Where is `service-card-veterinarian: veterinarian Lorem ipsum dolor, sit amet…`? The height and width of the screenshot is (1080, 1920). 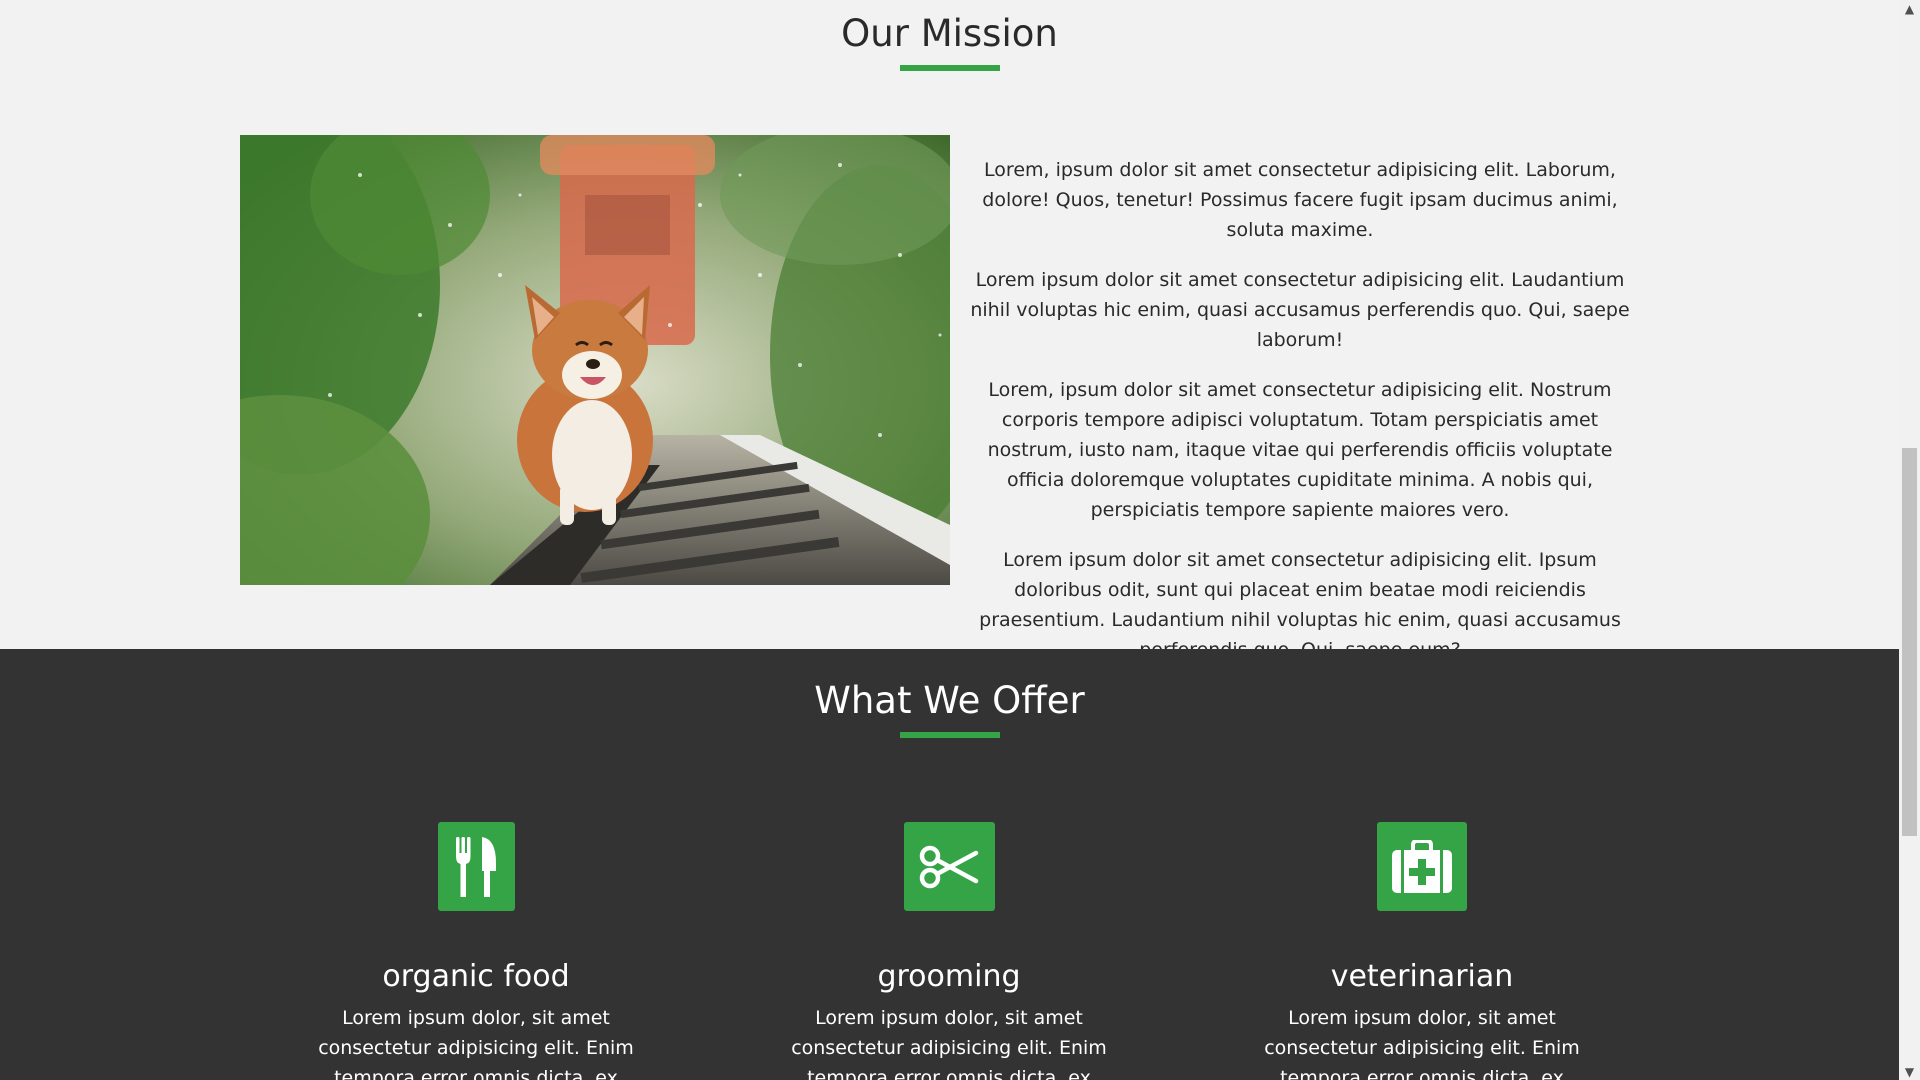
service-card-veterinarian: veterinarian Lorem ipsum dolor, sit amet… is located at coordinates (1422, 951).